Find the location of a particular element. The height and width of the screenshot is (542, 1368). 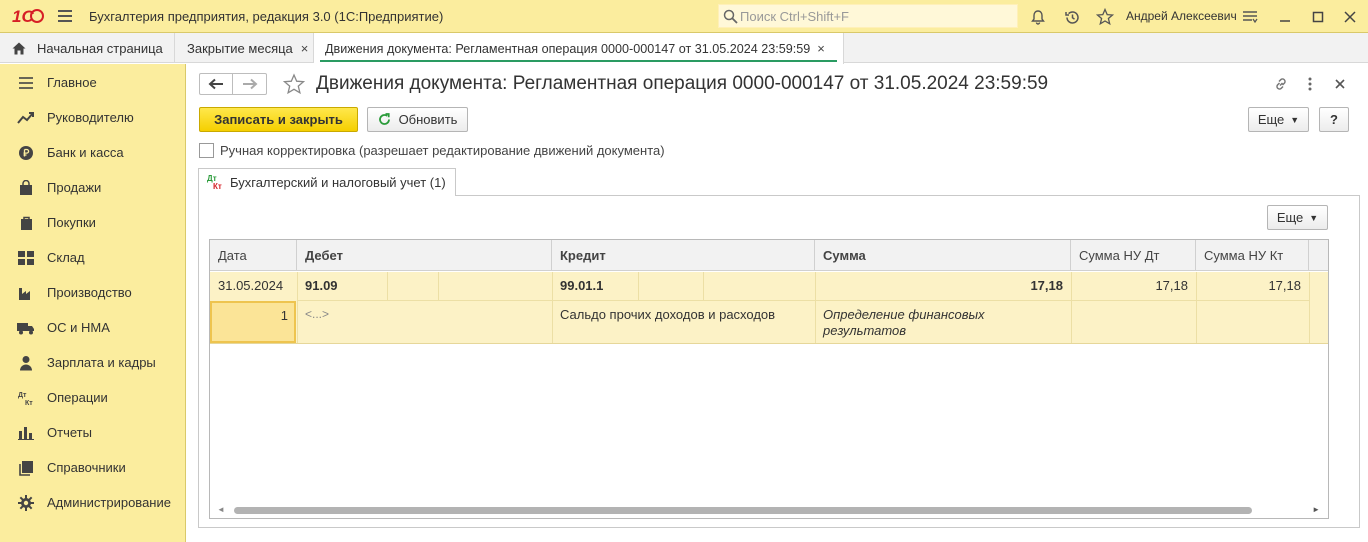

sidebar-item-catalogs: Справочники is located at coordinates (93, 467).